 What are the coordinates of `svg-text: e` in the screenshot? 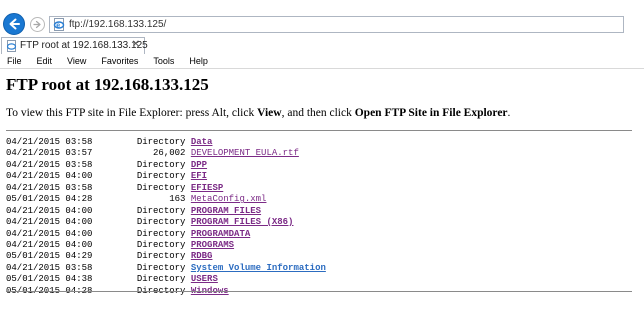 It's located at (58, 25).